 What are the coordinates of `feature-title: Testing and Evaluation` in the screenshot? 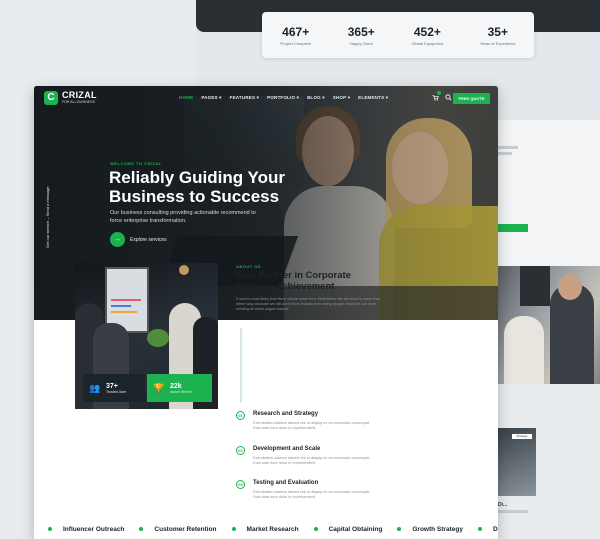 It's located at (286, 483).